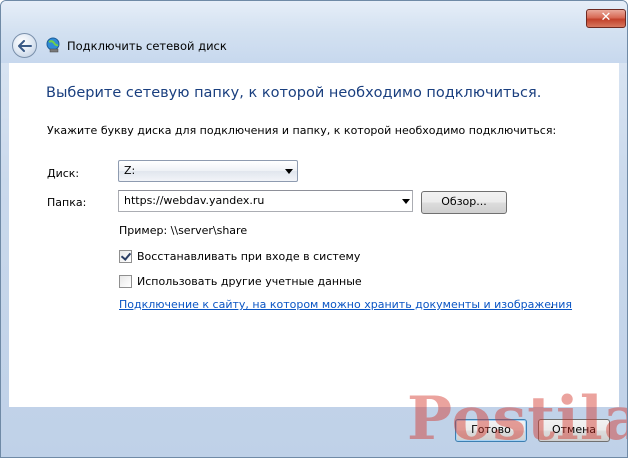  What do you see at coordinates (67, 202) in the screenshot?
I see `folder-label: Папка:` at bounding box center [67, 202].